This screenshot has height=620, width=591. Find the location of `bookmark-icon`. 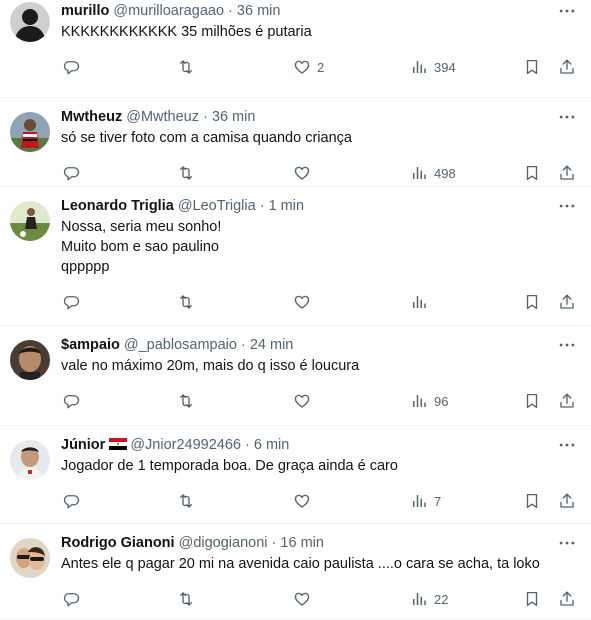

bookmark-icon is located at coordinates (532, 67).